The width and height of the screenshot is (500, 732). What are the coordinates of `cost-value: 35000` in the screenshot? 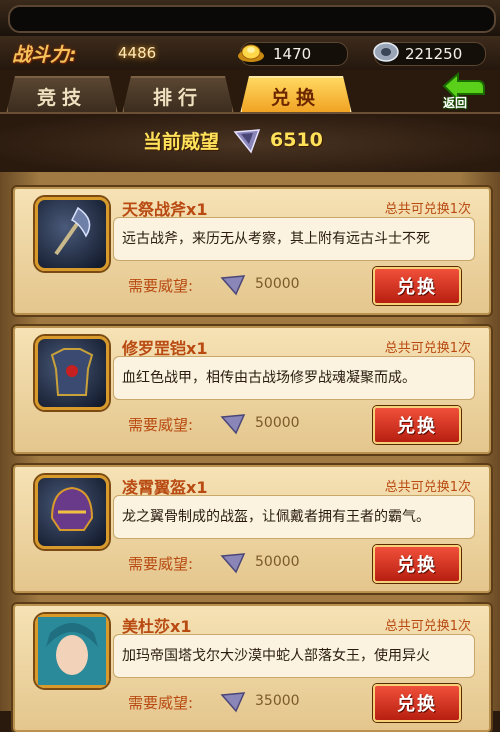 It's located at (277, 701).